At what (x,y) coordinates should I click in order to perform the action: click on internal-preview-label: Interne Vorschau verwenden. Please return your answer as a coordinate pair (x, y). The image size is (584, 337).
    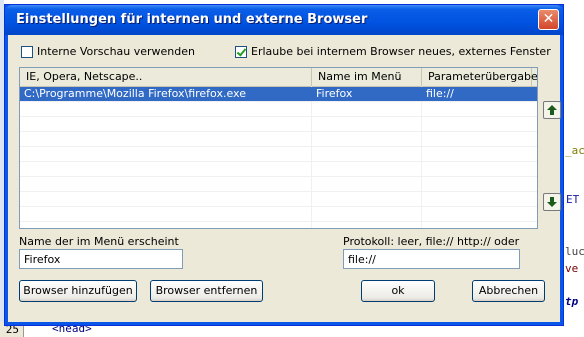
    Looking at the image, I should click on (116, 51).